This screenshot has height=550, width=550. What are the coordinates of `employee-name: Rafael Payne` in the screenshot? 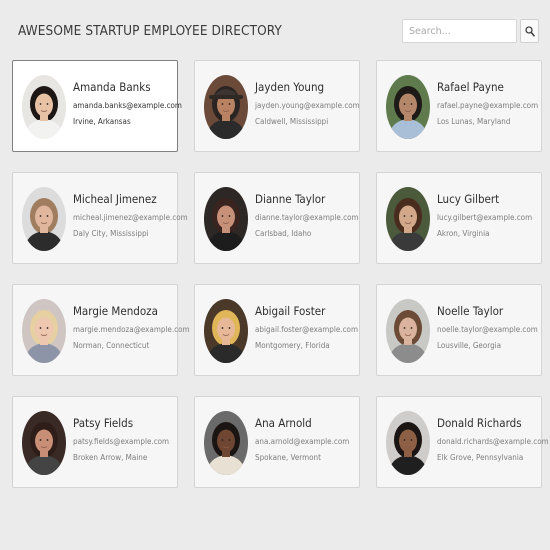 It's located at (470, 87).